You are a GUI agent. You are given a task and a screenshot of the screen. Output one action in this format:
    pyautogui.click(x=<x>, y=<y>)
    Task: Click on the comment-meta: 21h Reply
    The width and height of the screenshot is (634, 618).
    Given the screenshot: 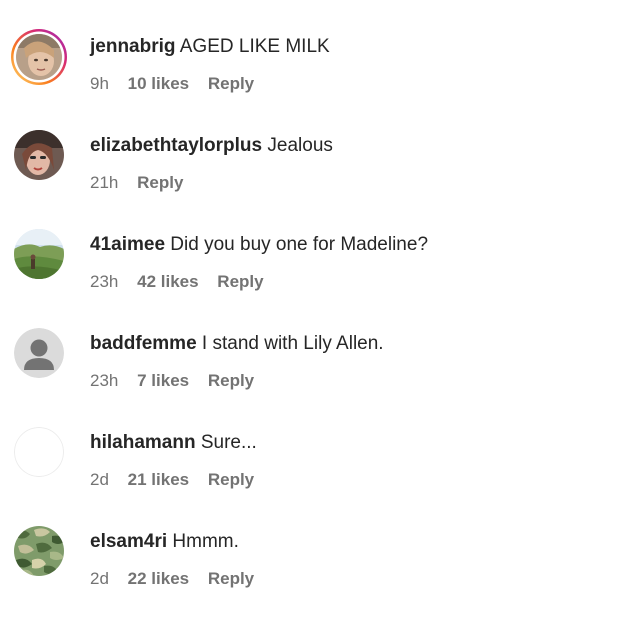 What is the action you would take?
    pyautogui.click(x=143, y=183)
    